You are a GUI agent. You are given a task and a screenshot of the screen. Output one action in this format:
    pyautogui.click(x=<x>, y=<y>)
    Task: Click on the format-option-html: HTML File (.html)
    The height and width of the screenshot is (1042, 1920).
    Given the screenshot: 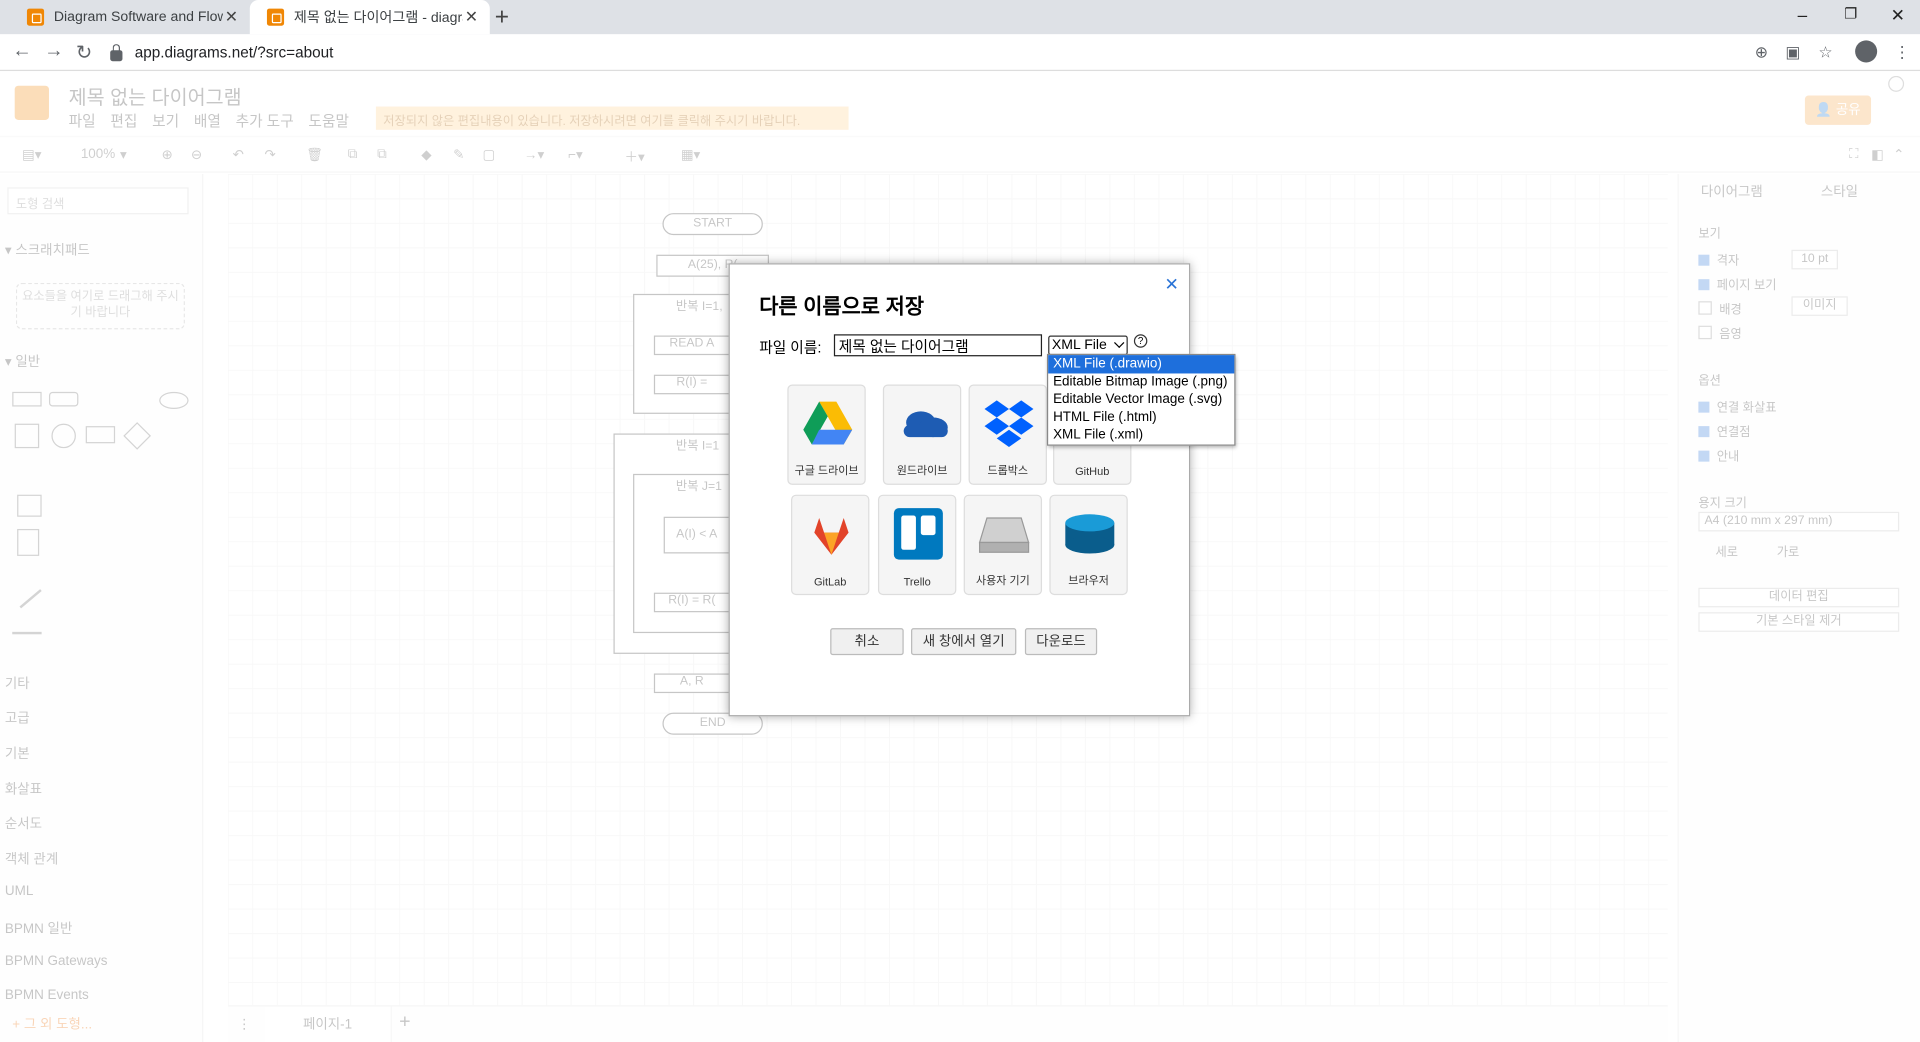 What is the action you would take?
    pyautogui.click(x=1141, y=417)
    